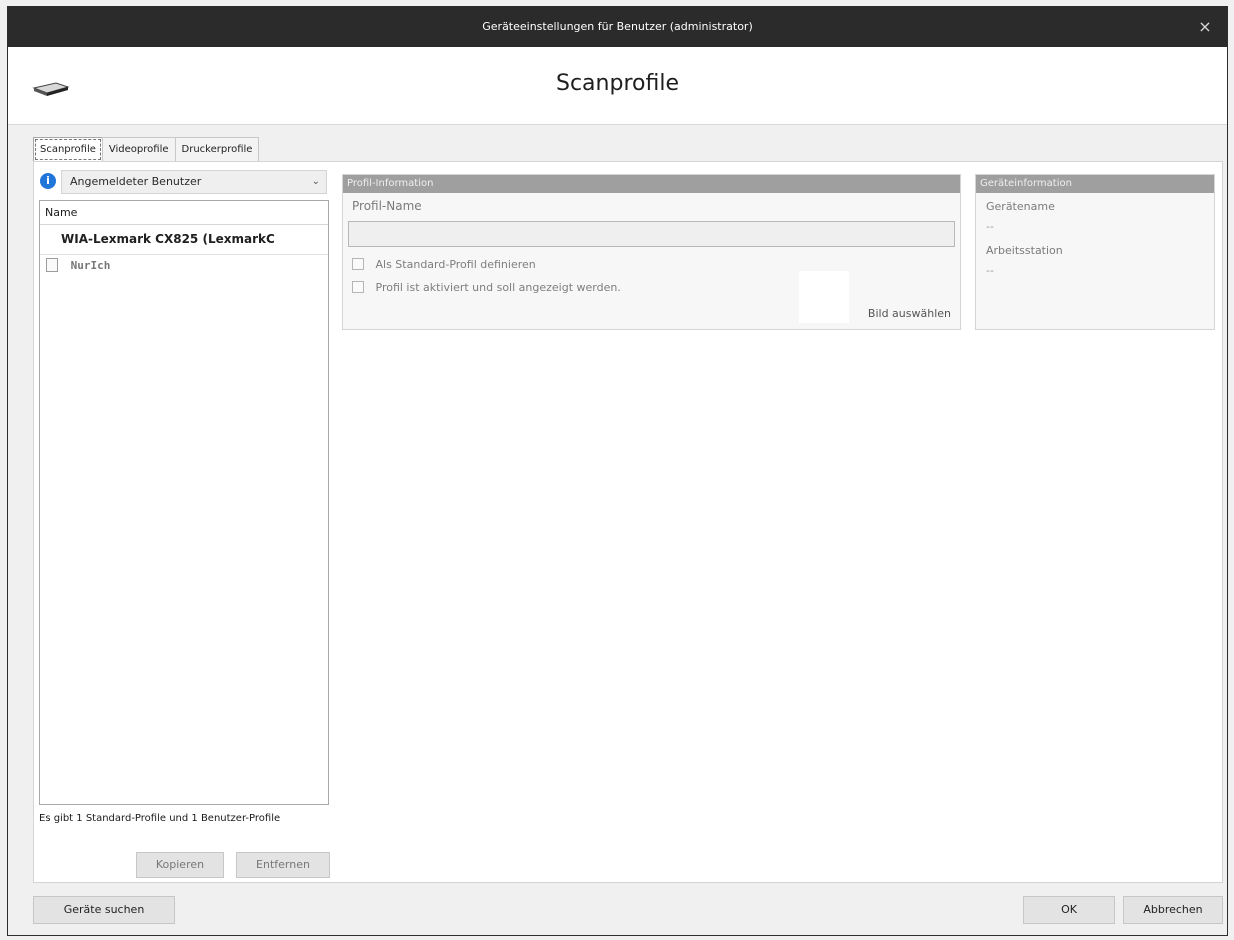 This screenshot has width=1234, height=940. What do you see at coordinates (387, 206) in the screenshot?
I see `profile-name-label: Profil-Name` at bounding box center [387, 206].